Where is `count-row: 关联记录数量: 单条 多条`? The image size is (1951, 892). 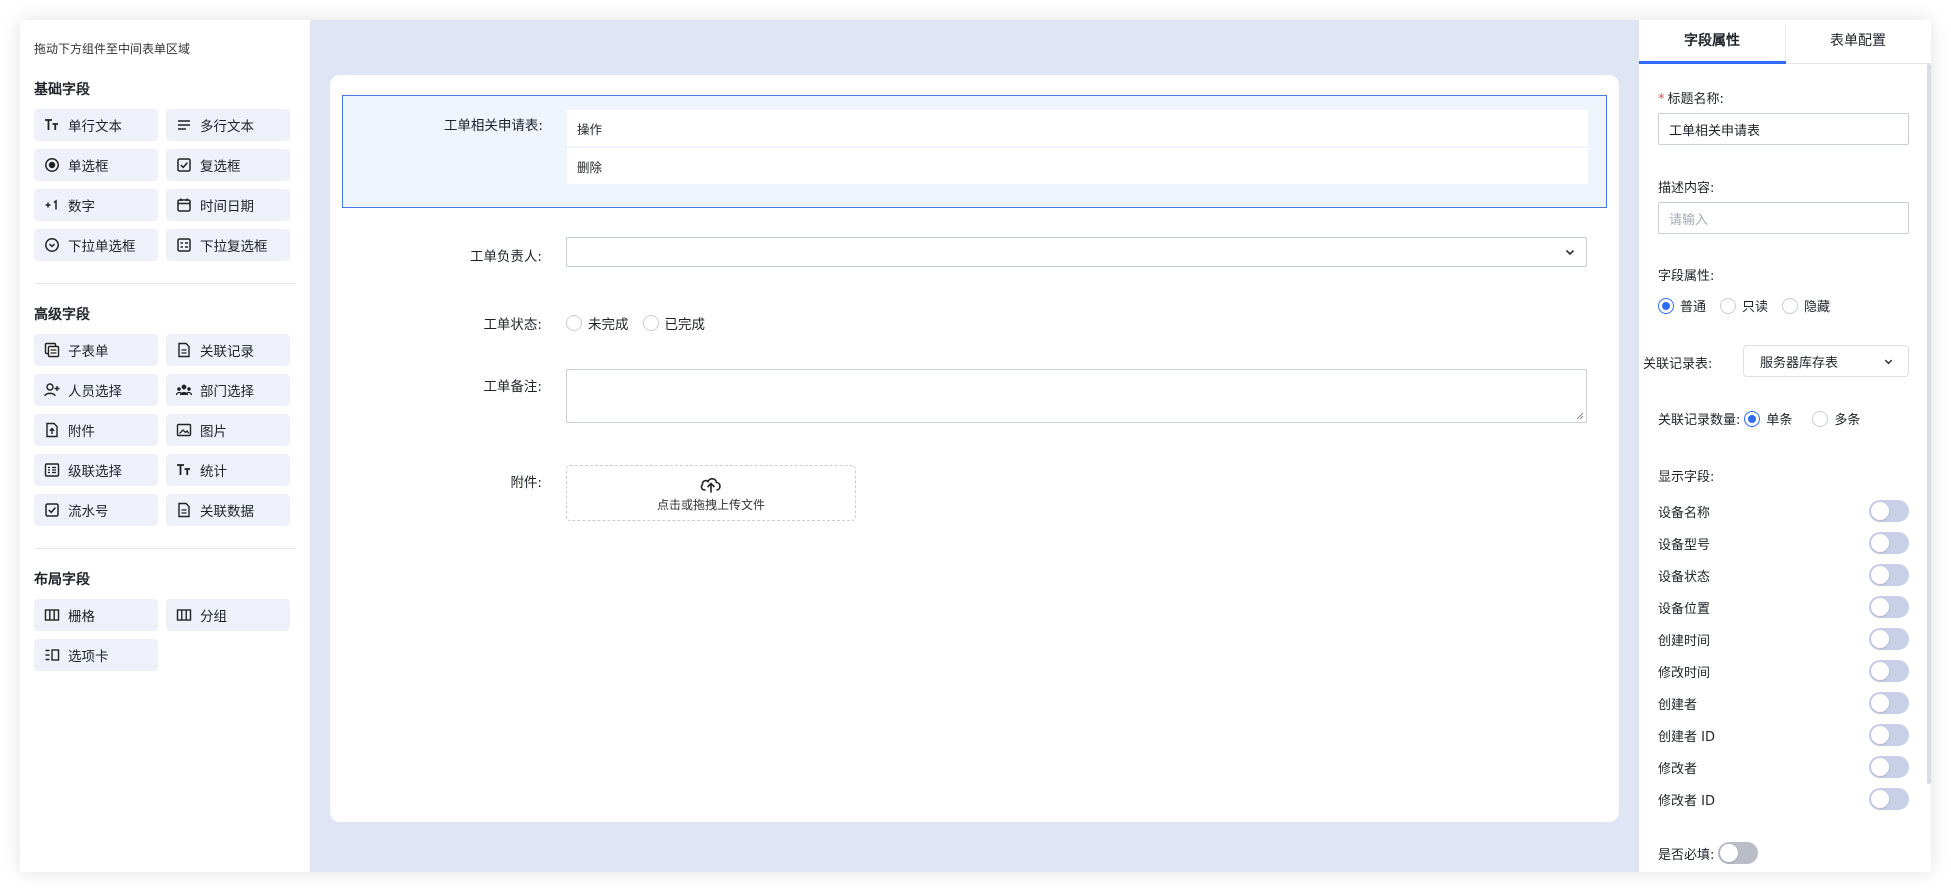 count-row: 关联记录数量: 单条 多条 is located at coordinates (1766, 418).